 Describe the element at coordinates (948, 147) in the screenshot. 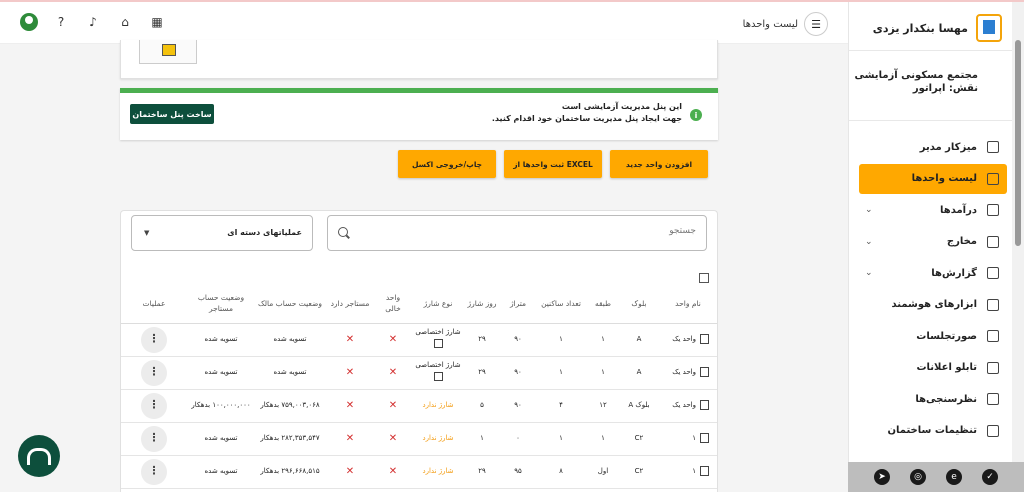

I see `sidebar-item-label: میزکار مدیر` at that location.